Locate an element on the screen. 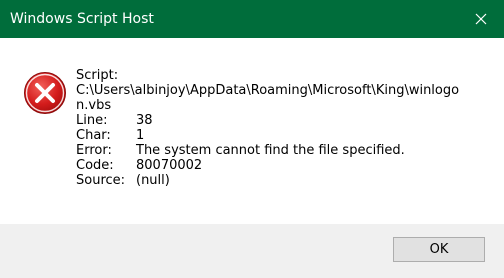 This screenshot has height=278, width=504. script-path-line2: n.vbs is located at coordinates (94, 105).